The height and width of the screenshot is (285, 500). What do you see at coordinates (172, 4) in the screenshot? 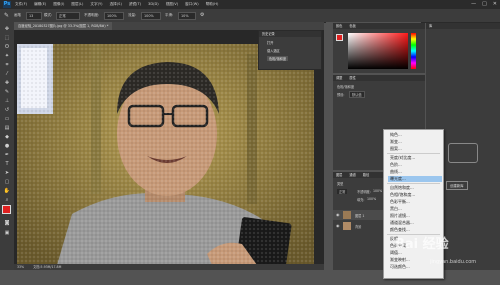
I see `menu-view: 视图(V)` at bounding box center [172, 4].